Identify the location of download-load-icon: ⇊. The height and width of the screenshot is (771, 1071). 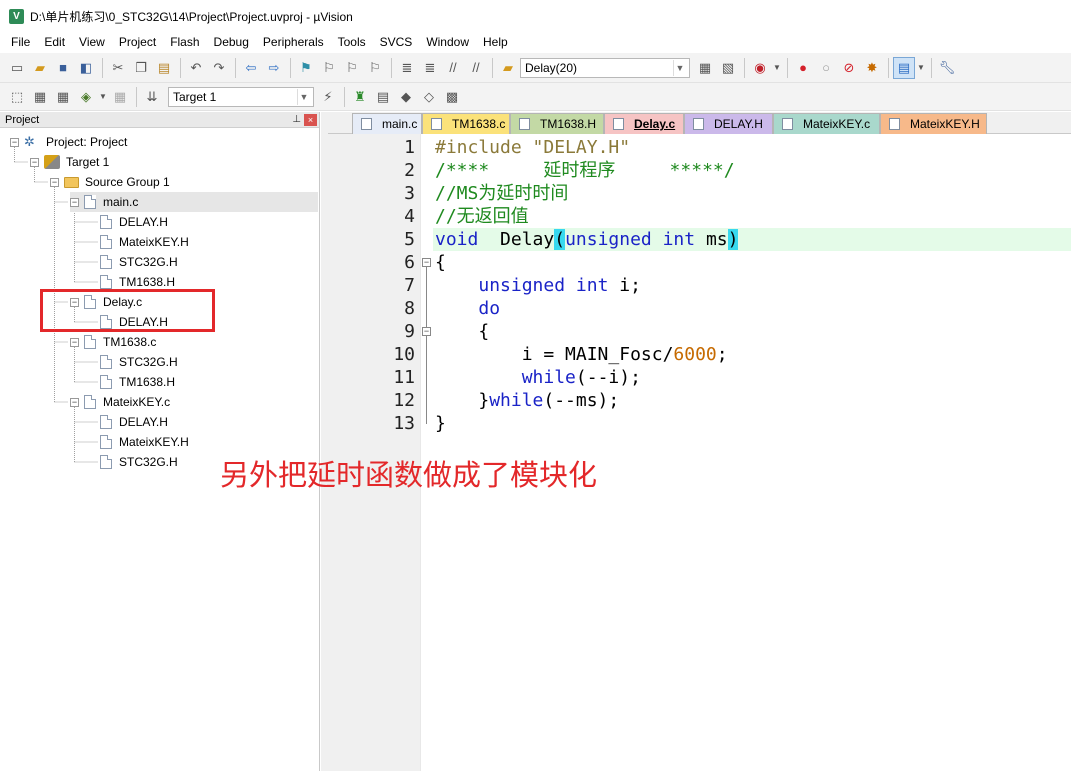
(152, 97).